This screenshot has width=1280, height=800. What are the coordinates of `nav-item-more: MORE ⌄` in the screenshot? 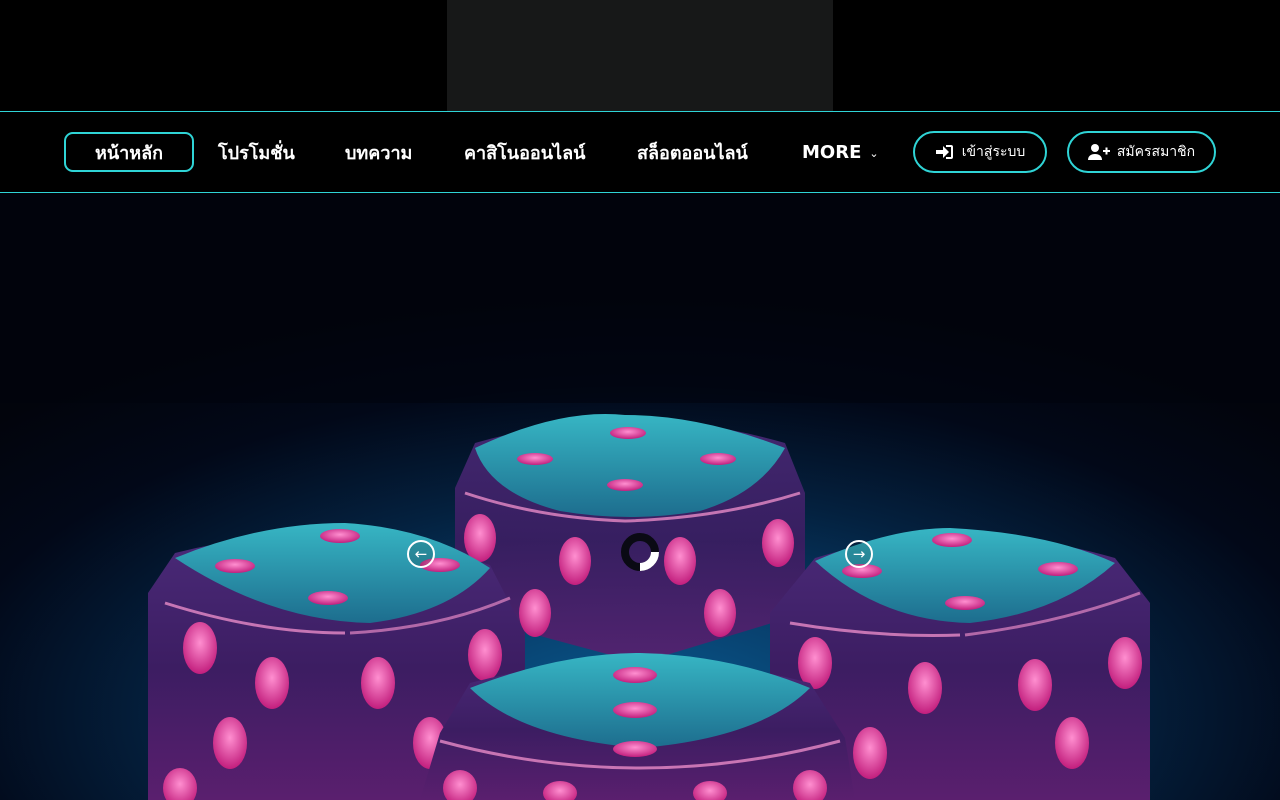 It's located at (840, 152).